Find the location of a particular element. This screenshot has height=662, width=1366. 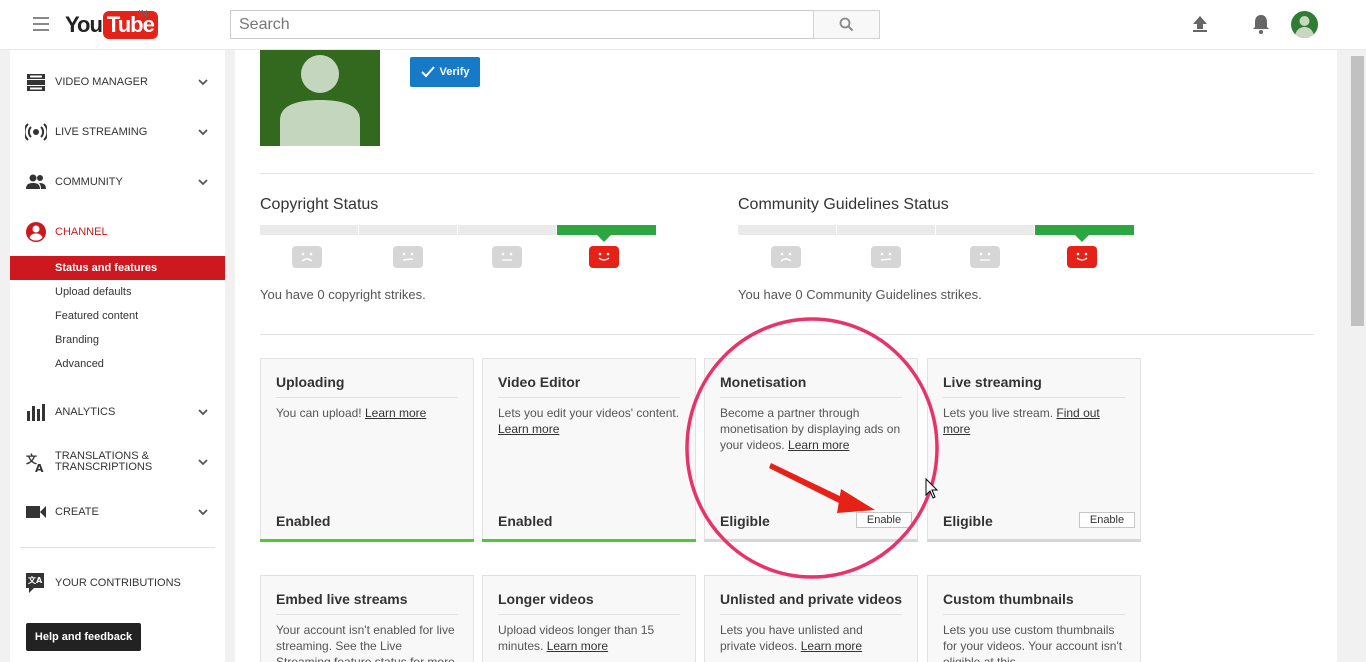

card-description: Lets you live stream. Find out more is located at coordinates (1021, 421).